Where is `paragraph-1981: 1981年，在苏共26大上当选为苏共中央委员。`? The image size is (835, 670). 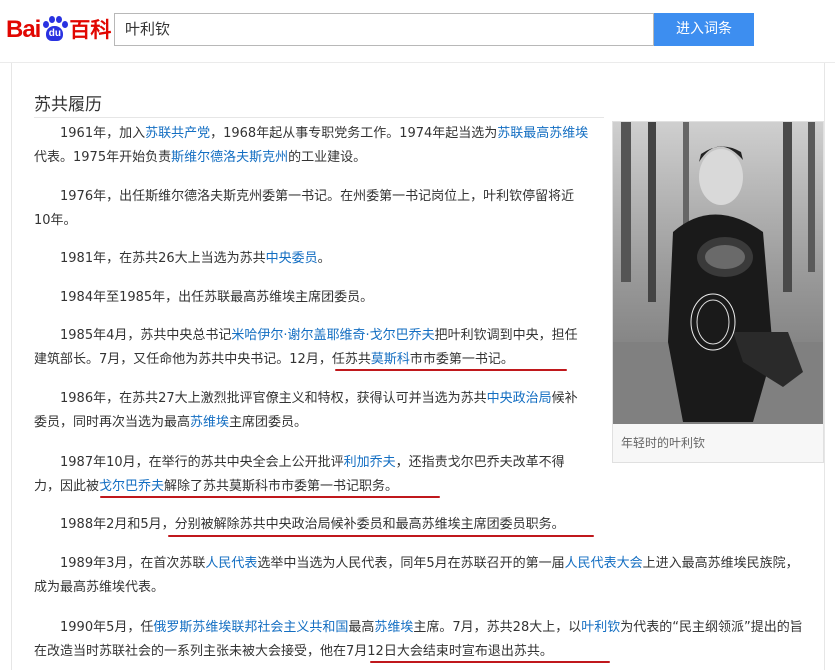
paragraph-1981: 1981年，在苏共26大上当选为苏共中央委员。 is located at coordinates (312, 259).